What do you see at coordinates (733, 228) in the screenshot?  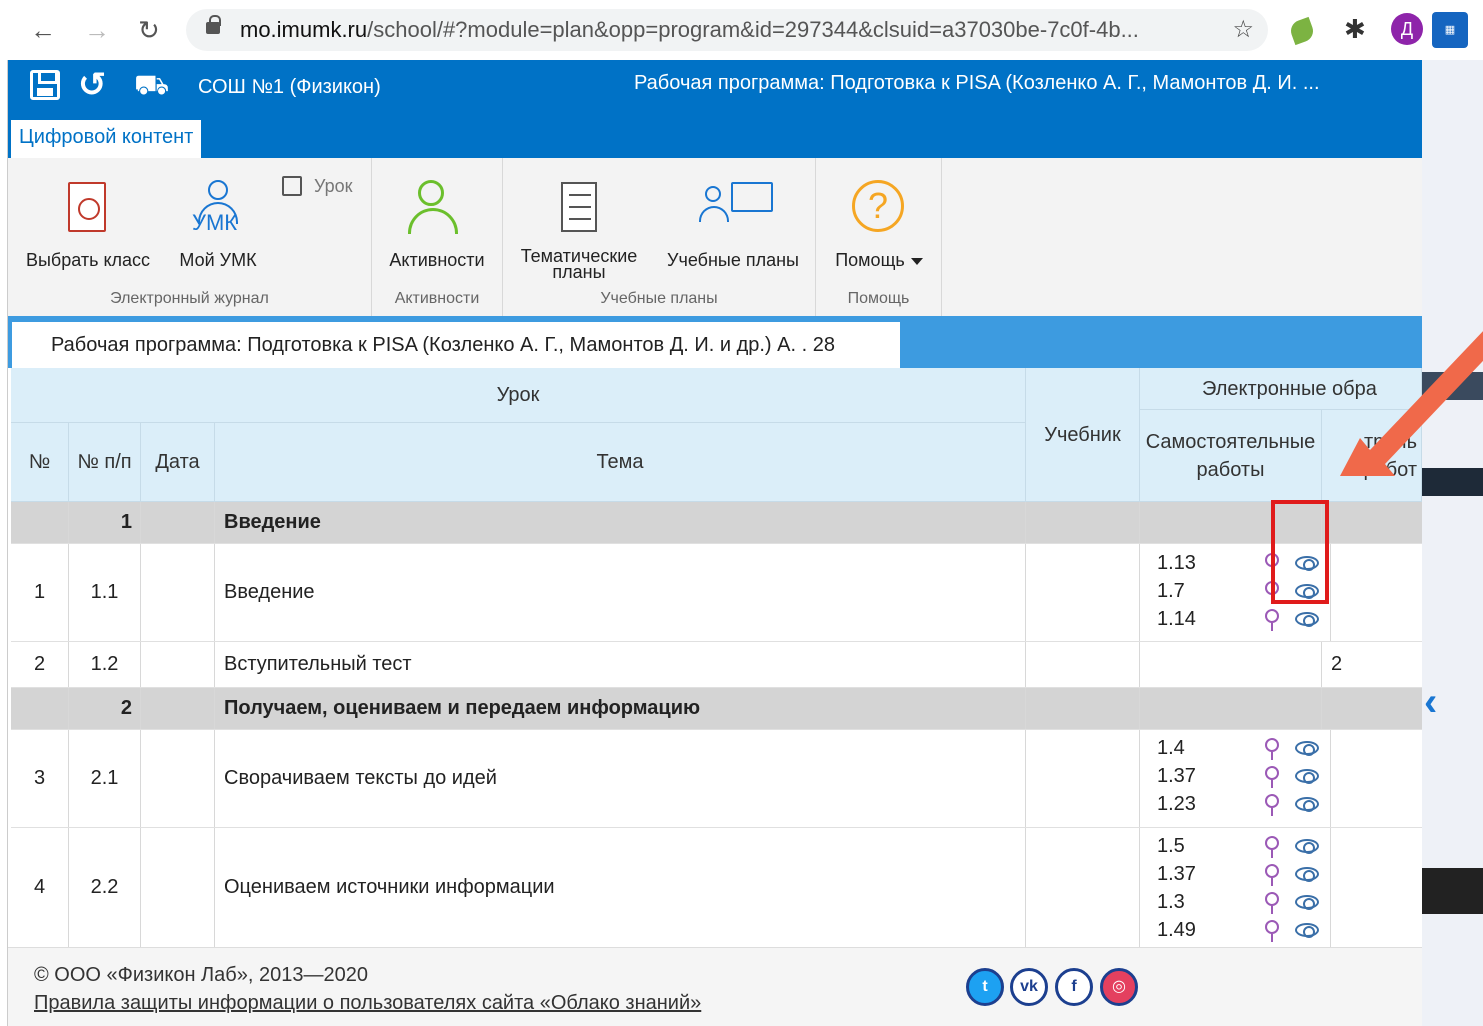 I see `study-plans-button: Учебные планы` at bounding box center [733, 228].